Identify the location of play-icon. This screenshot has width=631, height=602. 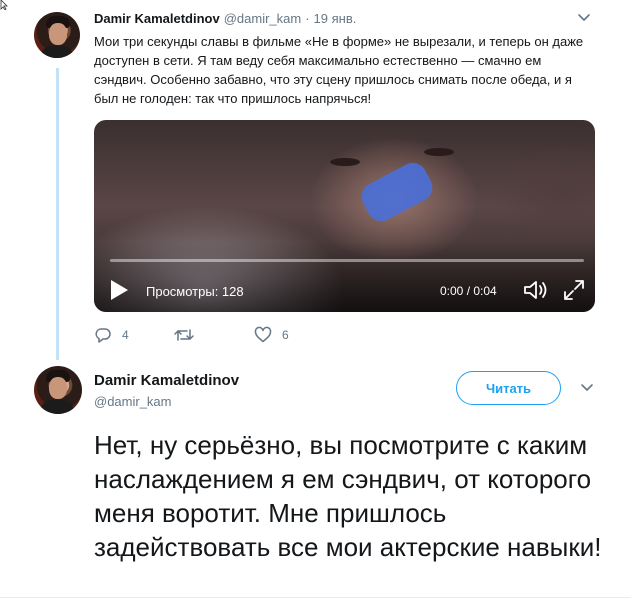
(119, 290).